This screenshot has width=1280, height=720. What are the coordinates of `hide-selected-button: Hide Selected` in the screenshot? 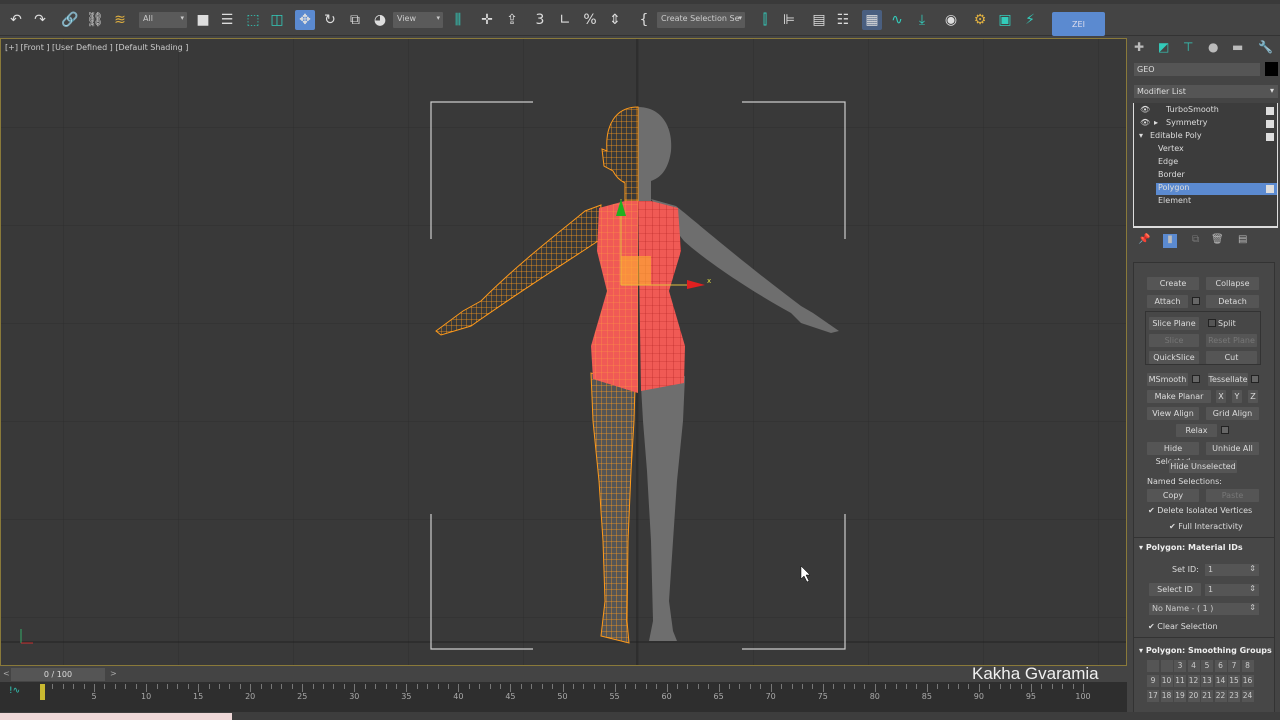 It's located at (1173, 454).